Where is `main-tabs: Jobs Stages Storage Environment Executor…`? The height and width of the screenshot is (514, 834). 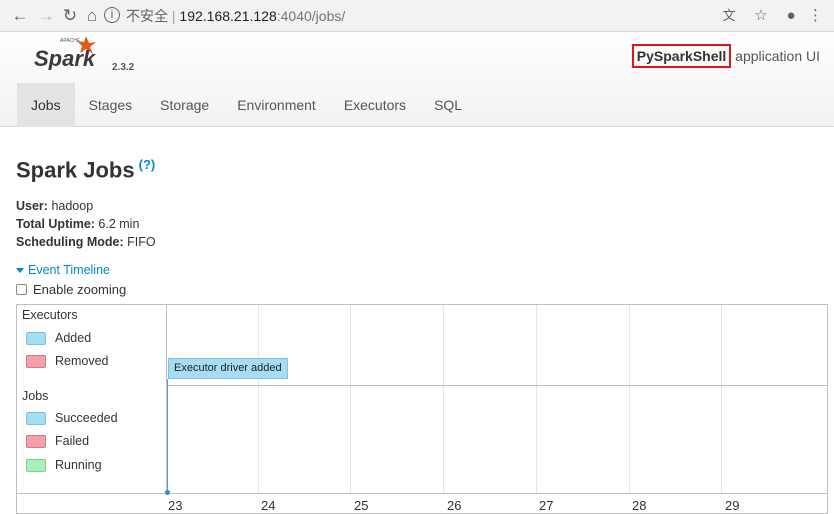 main-tabs: Jobs Stages Storage Environment Executor… is located at coordinates (246, 105).